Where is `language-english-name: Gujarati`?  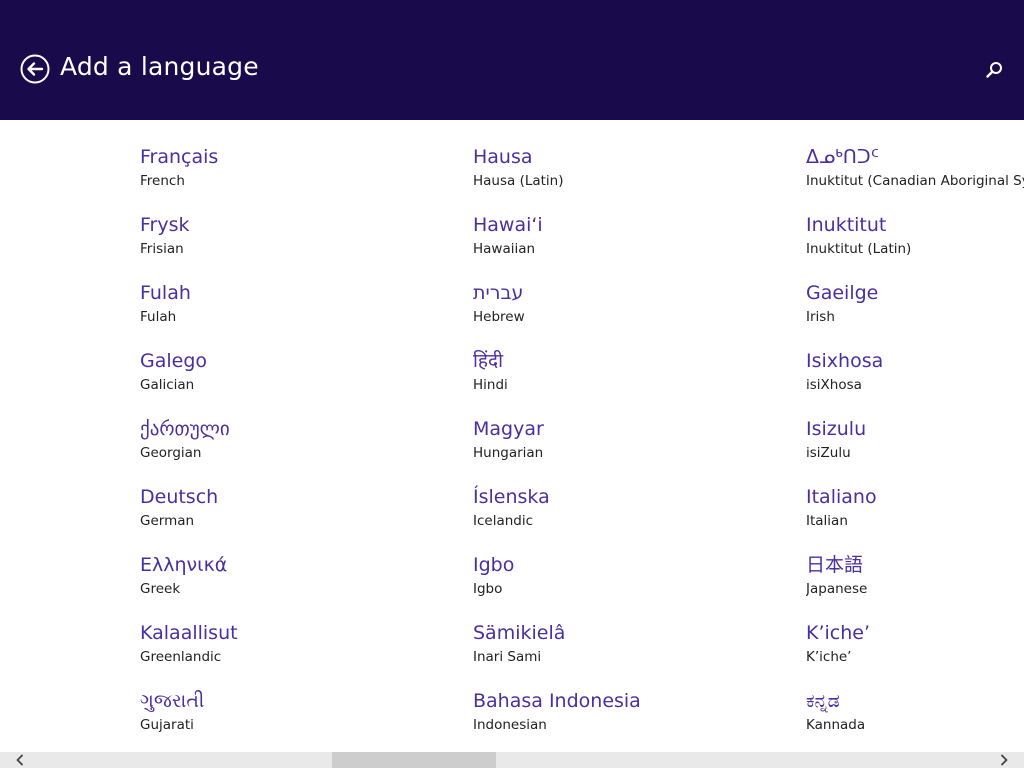 language-english-name: Gujarati is located at coordinates (167, 725).